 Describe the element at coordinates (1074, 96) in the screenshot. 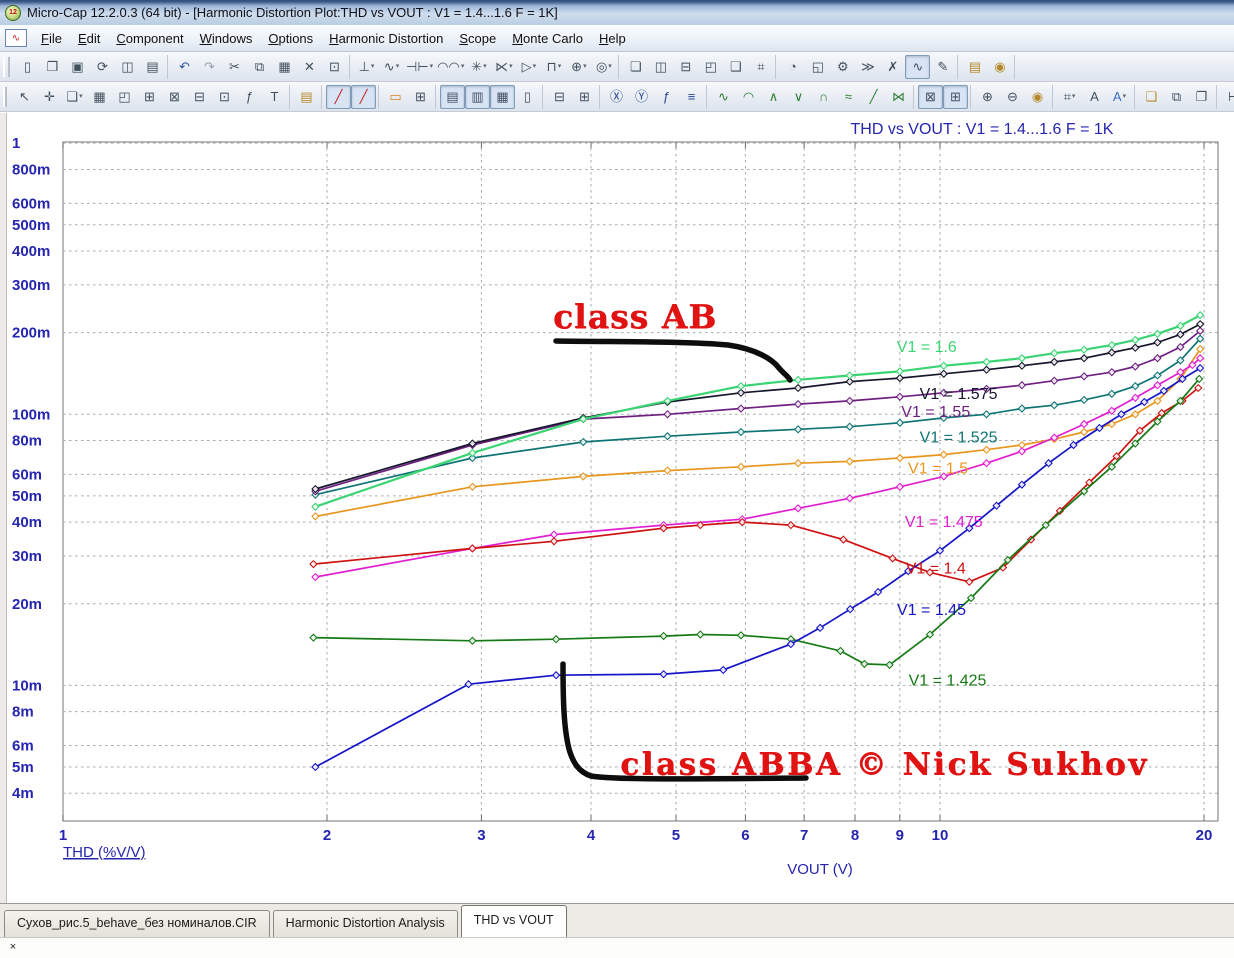

I see `grid-settings-dropdown-icon: ▾` at that location.